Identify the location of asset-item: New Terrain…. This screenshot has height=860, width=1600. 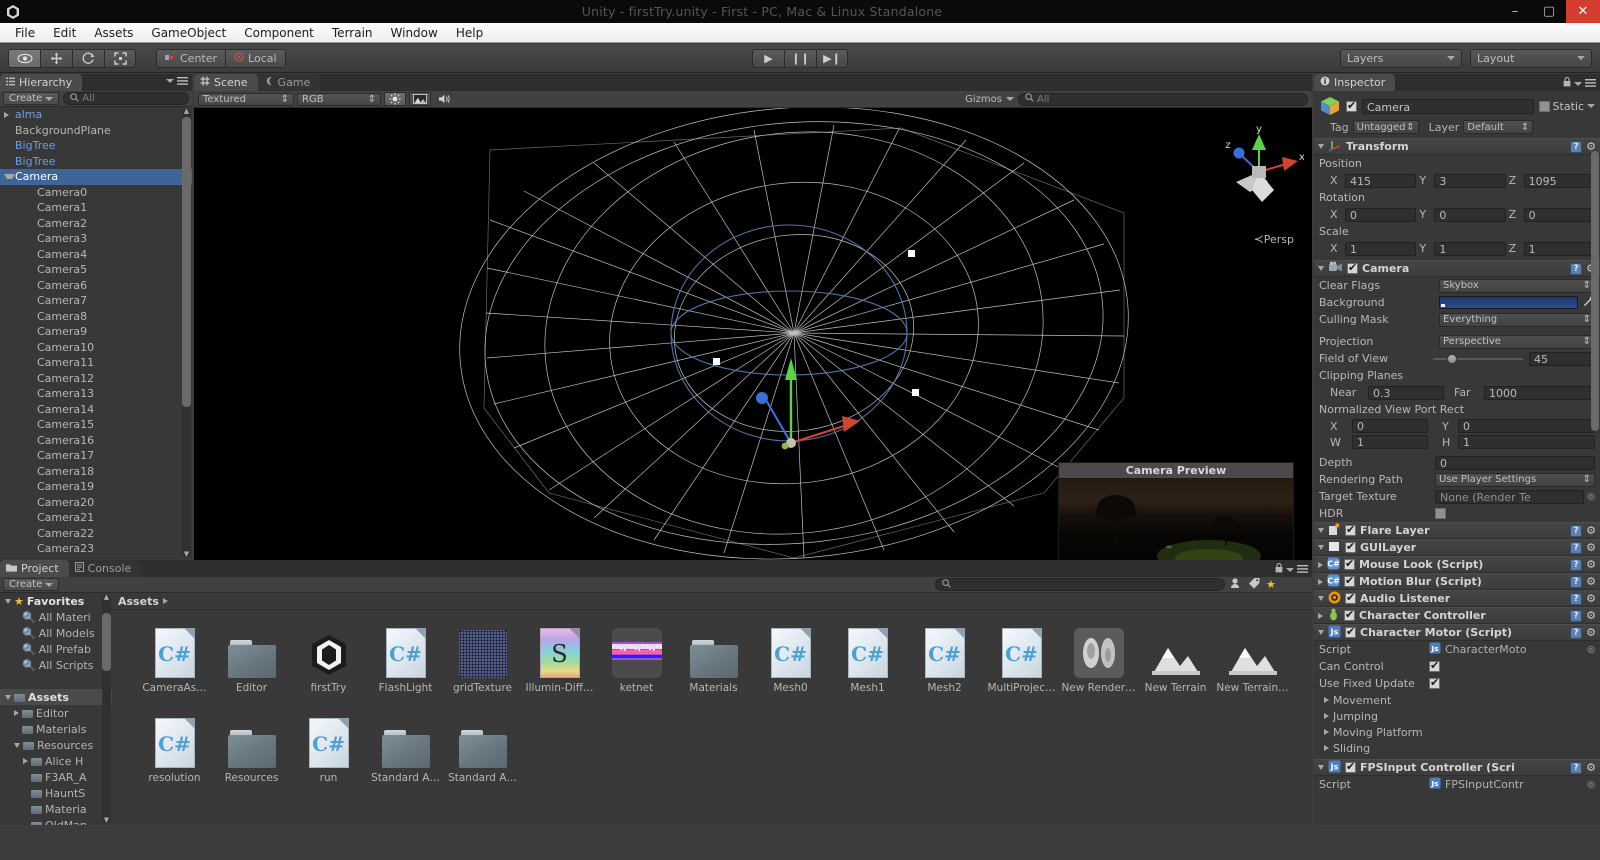
(1252, 661).